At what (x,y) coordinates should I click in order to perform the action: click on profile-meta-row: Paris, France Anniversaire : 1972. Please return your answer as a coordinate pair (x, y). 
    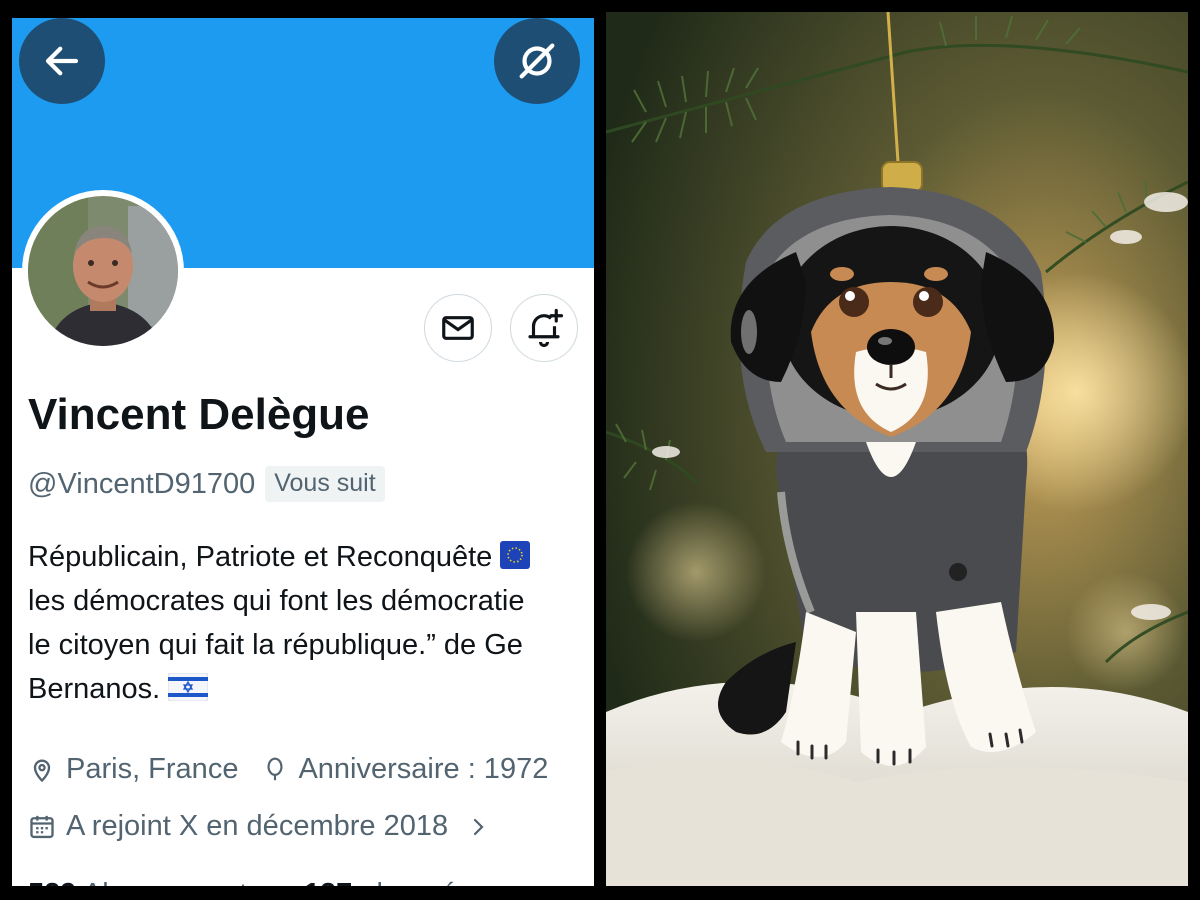
    Looking at the image, I should click on (288, 769).